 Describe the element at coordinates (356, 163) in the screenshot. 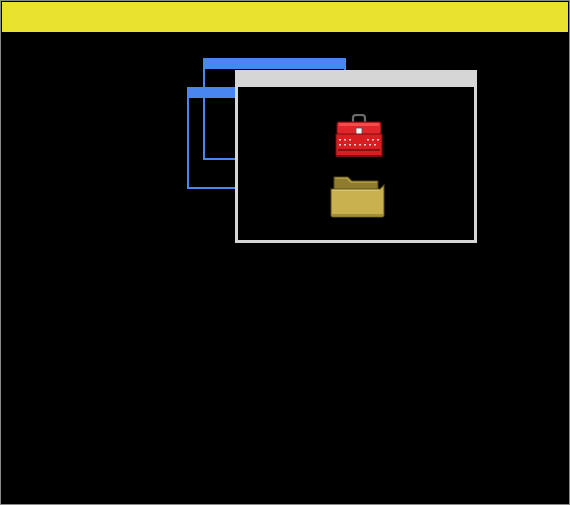

I see `front-window-content` at that location.